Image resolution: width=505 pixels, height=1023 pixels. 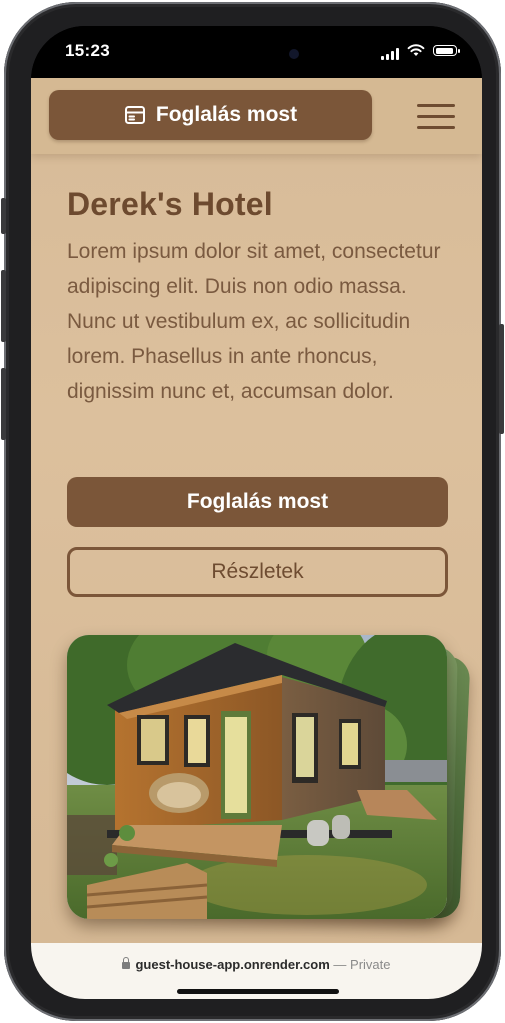 I want to click on calendar-icon, so click(x=134, y=115).